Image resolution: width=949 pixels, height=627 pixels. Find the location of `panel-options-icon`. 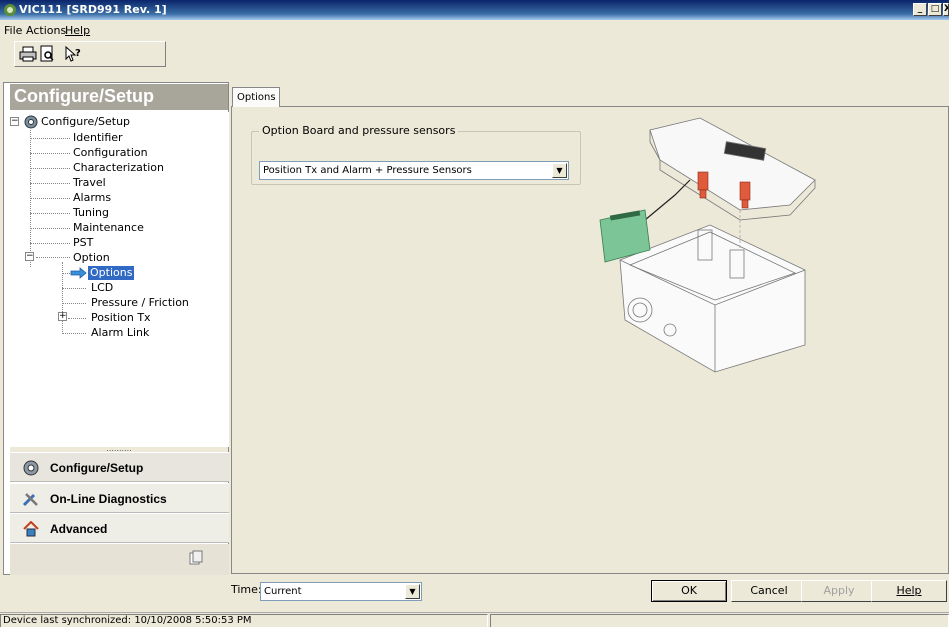

panel-options-icon is located at coordinates (196, 558).